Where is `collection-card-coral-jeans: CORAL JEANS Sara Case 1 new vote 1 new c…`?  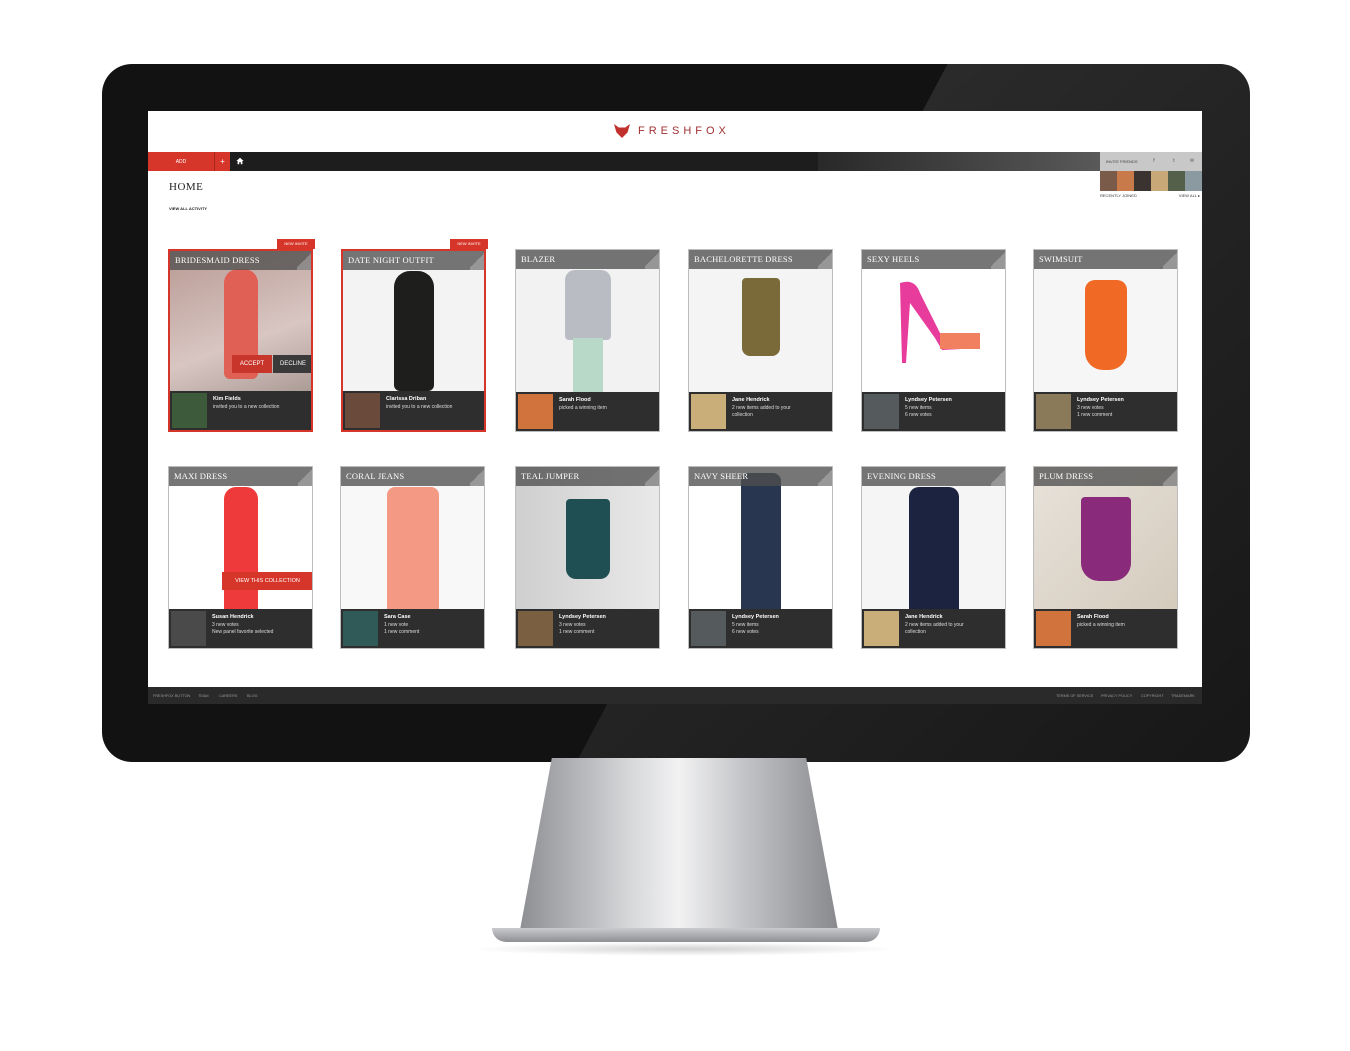 collection-card-coral-jeans: CORAL JEANS Sara Case 1 new vote 1 new c… is located at coordinates (412, 557).